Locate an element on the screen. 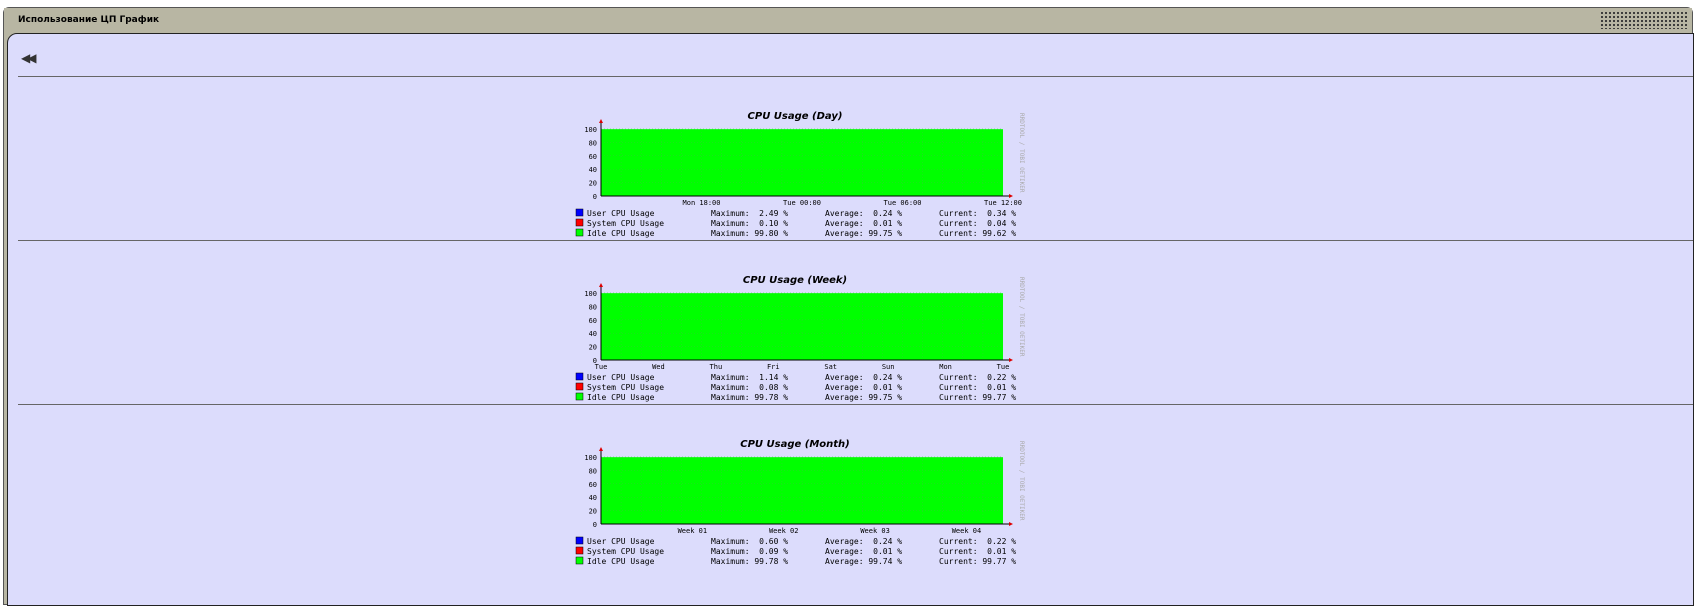  back-icon: ◀◀ is located at coordinates (29, 58).